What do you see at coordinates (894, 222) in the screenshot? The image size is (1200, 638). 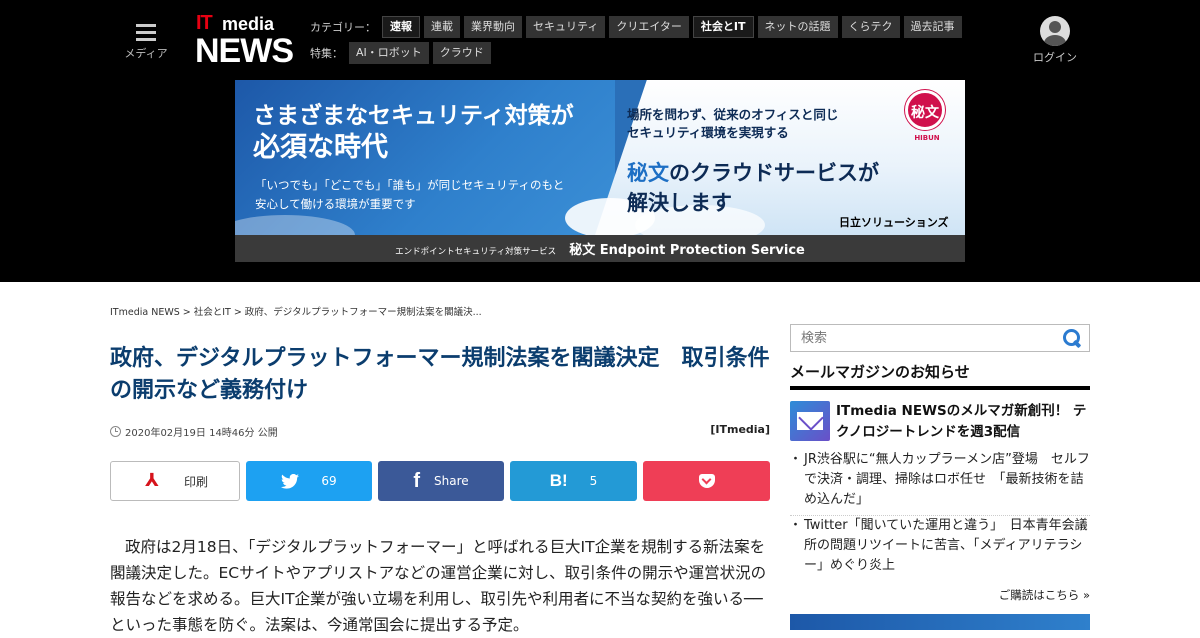 I see `banner-brand: 日立ソリューションズ` at bounding box center [894, 222].